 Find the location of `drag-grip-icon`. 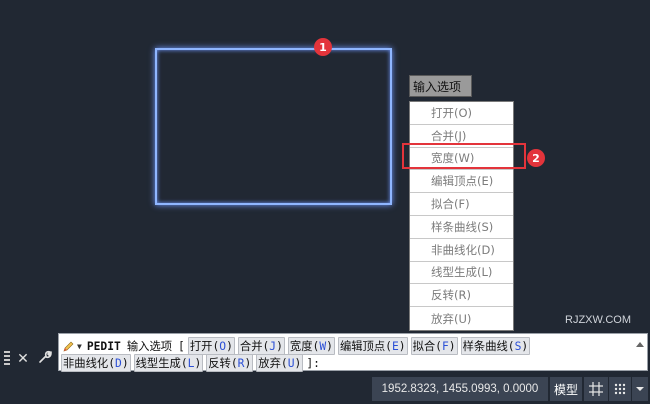

drag-grip-icon is located at coordinates (7, 358).